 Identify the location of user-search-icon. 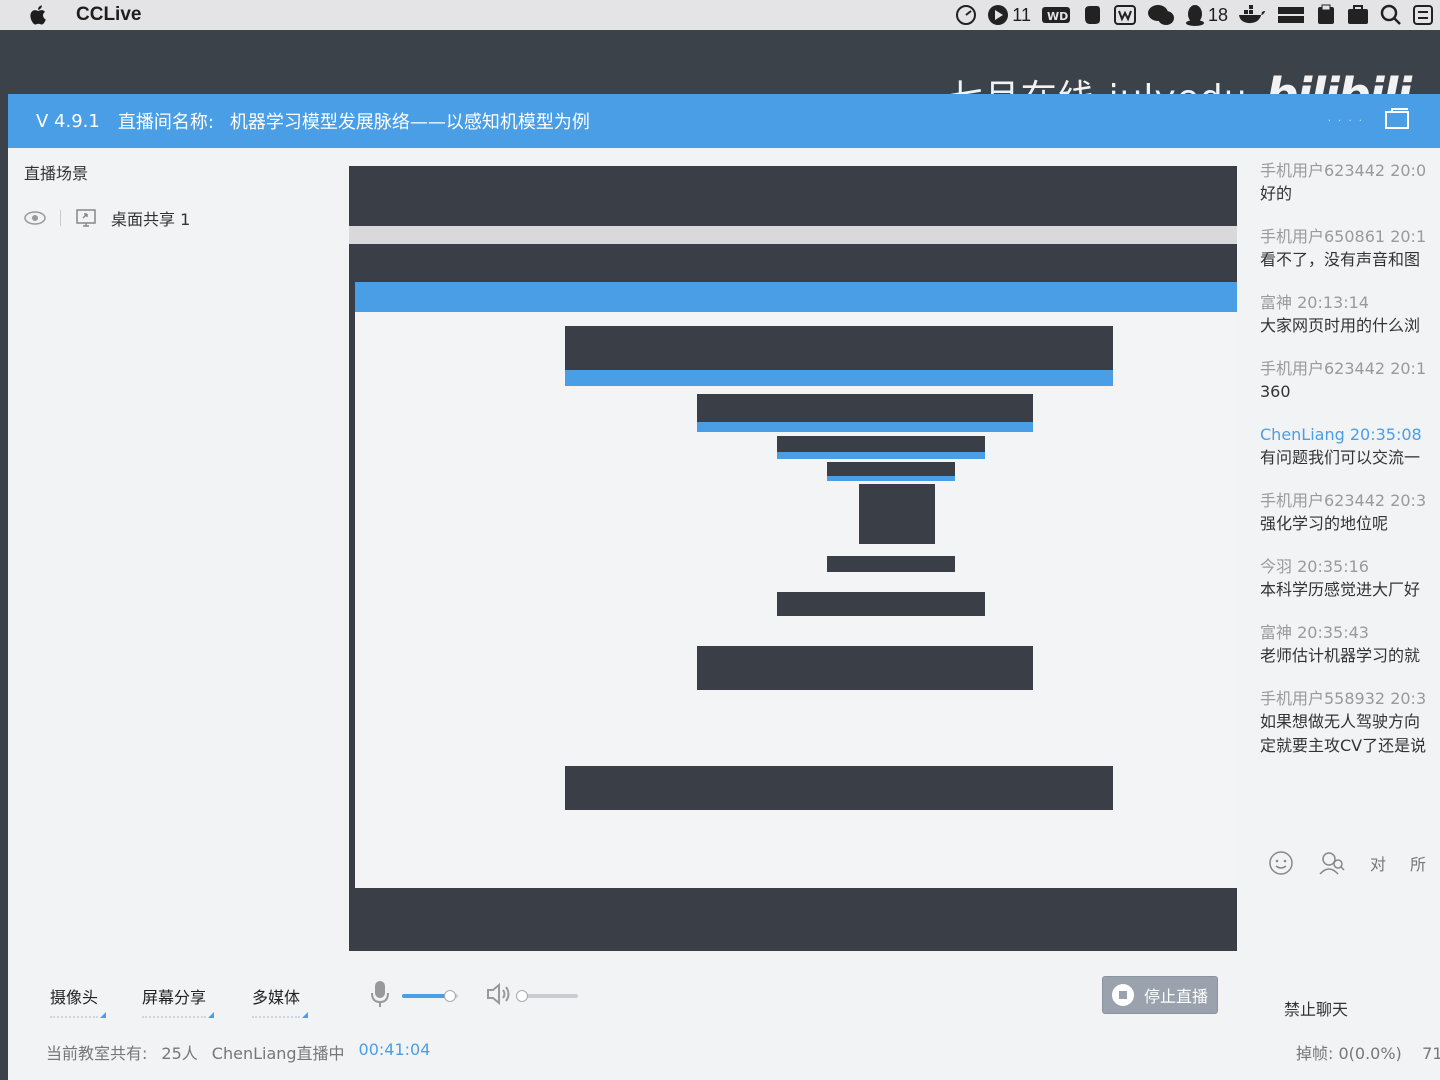
(1332, 863).